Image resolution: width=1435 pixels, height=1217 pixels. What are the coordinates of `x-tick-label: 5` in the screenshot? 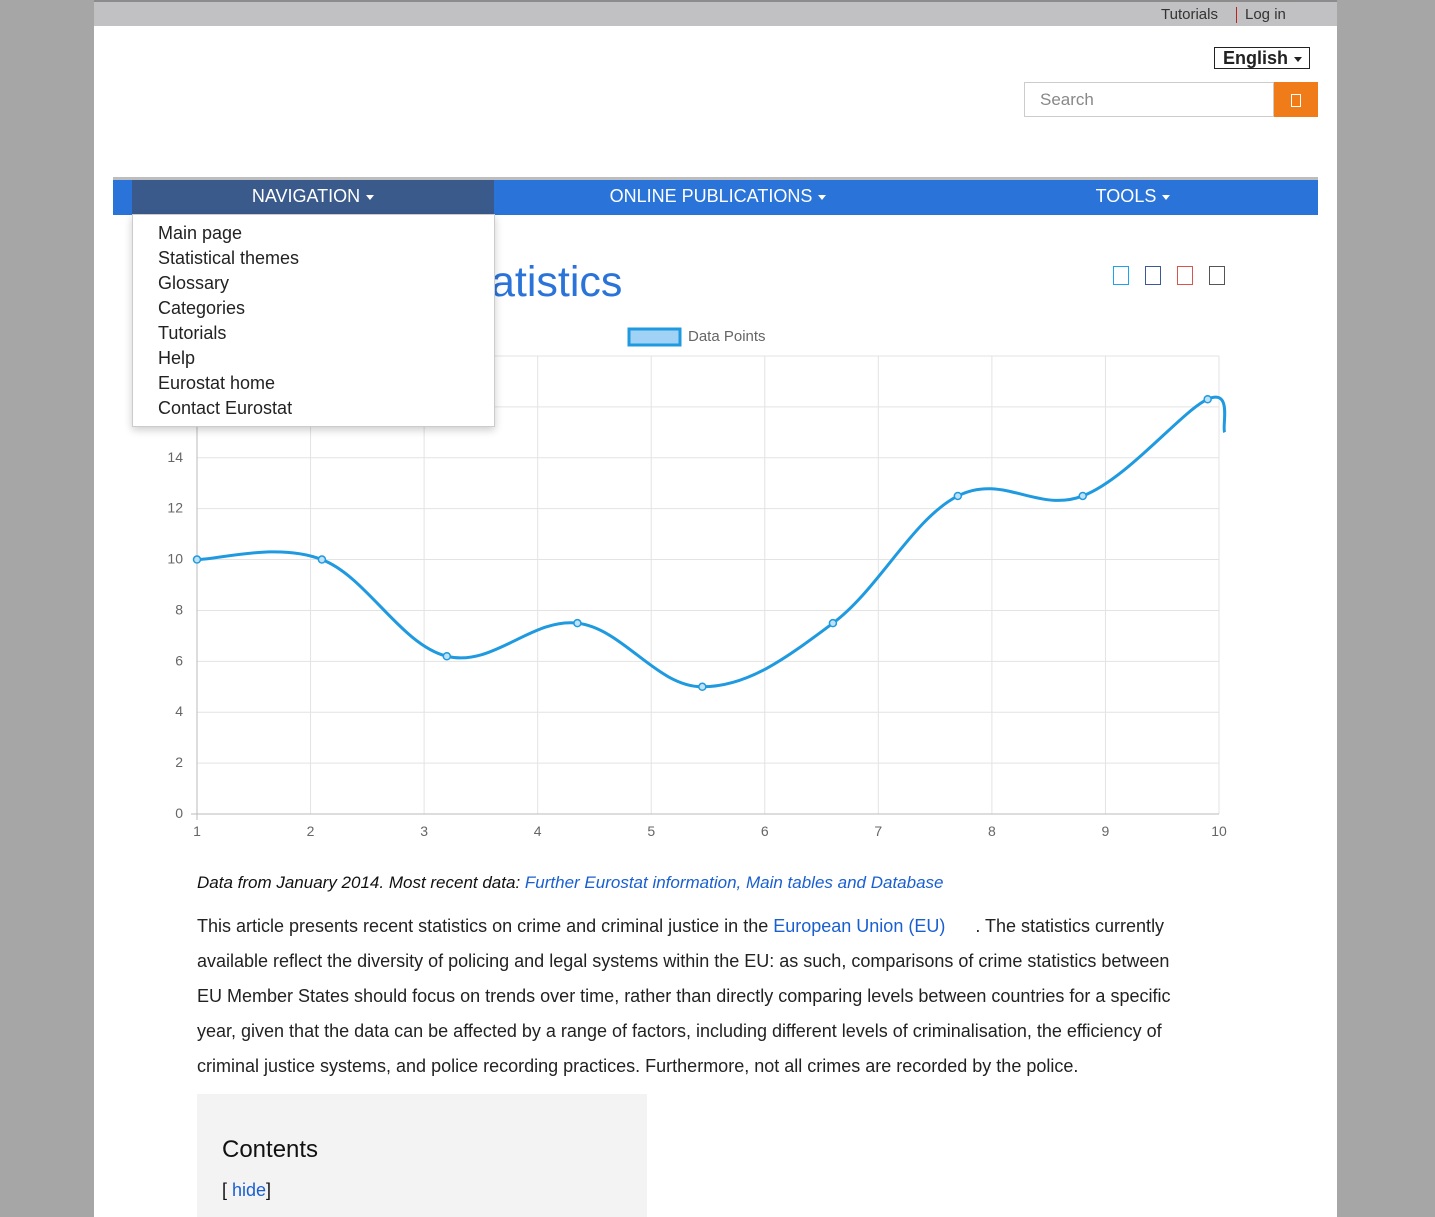 It's located at (651, 831).